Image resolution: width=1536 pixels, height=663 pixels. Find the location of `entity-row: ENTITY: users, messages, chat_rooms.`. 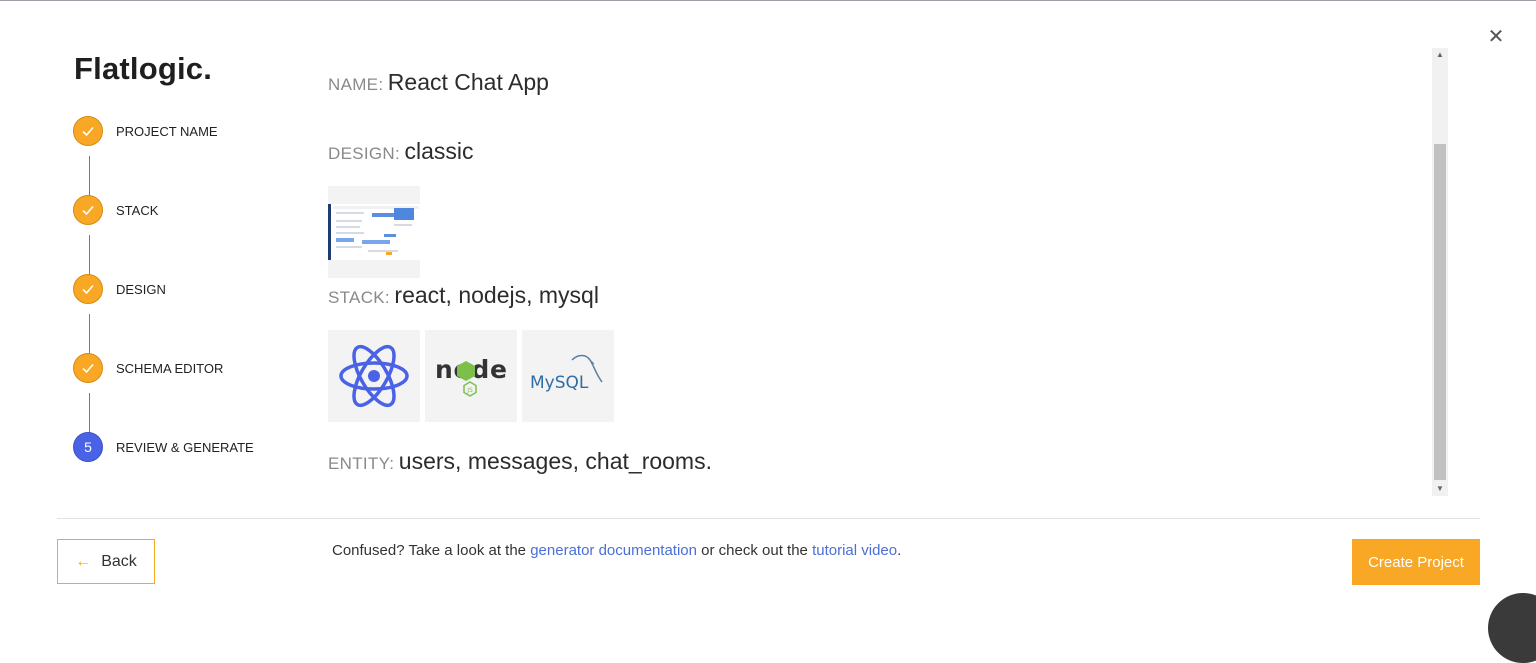

entity-row: ENTITY: users, messages, chat_rooms. is located at coordinates (520, 461).